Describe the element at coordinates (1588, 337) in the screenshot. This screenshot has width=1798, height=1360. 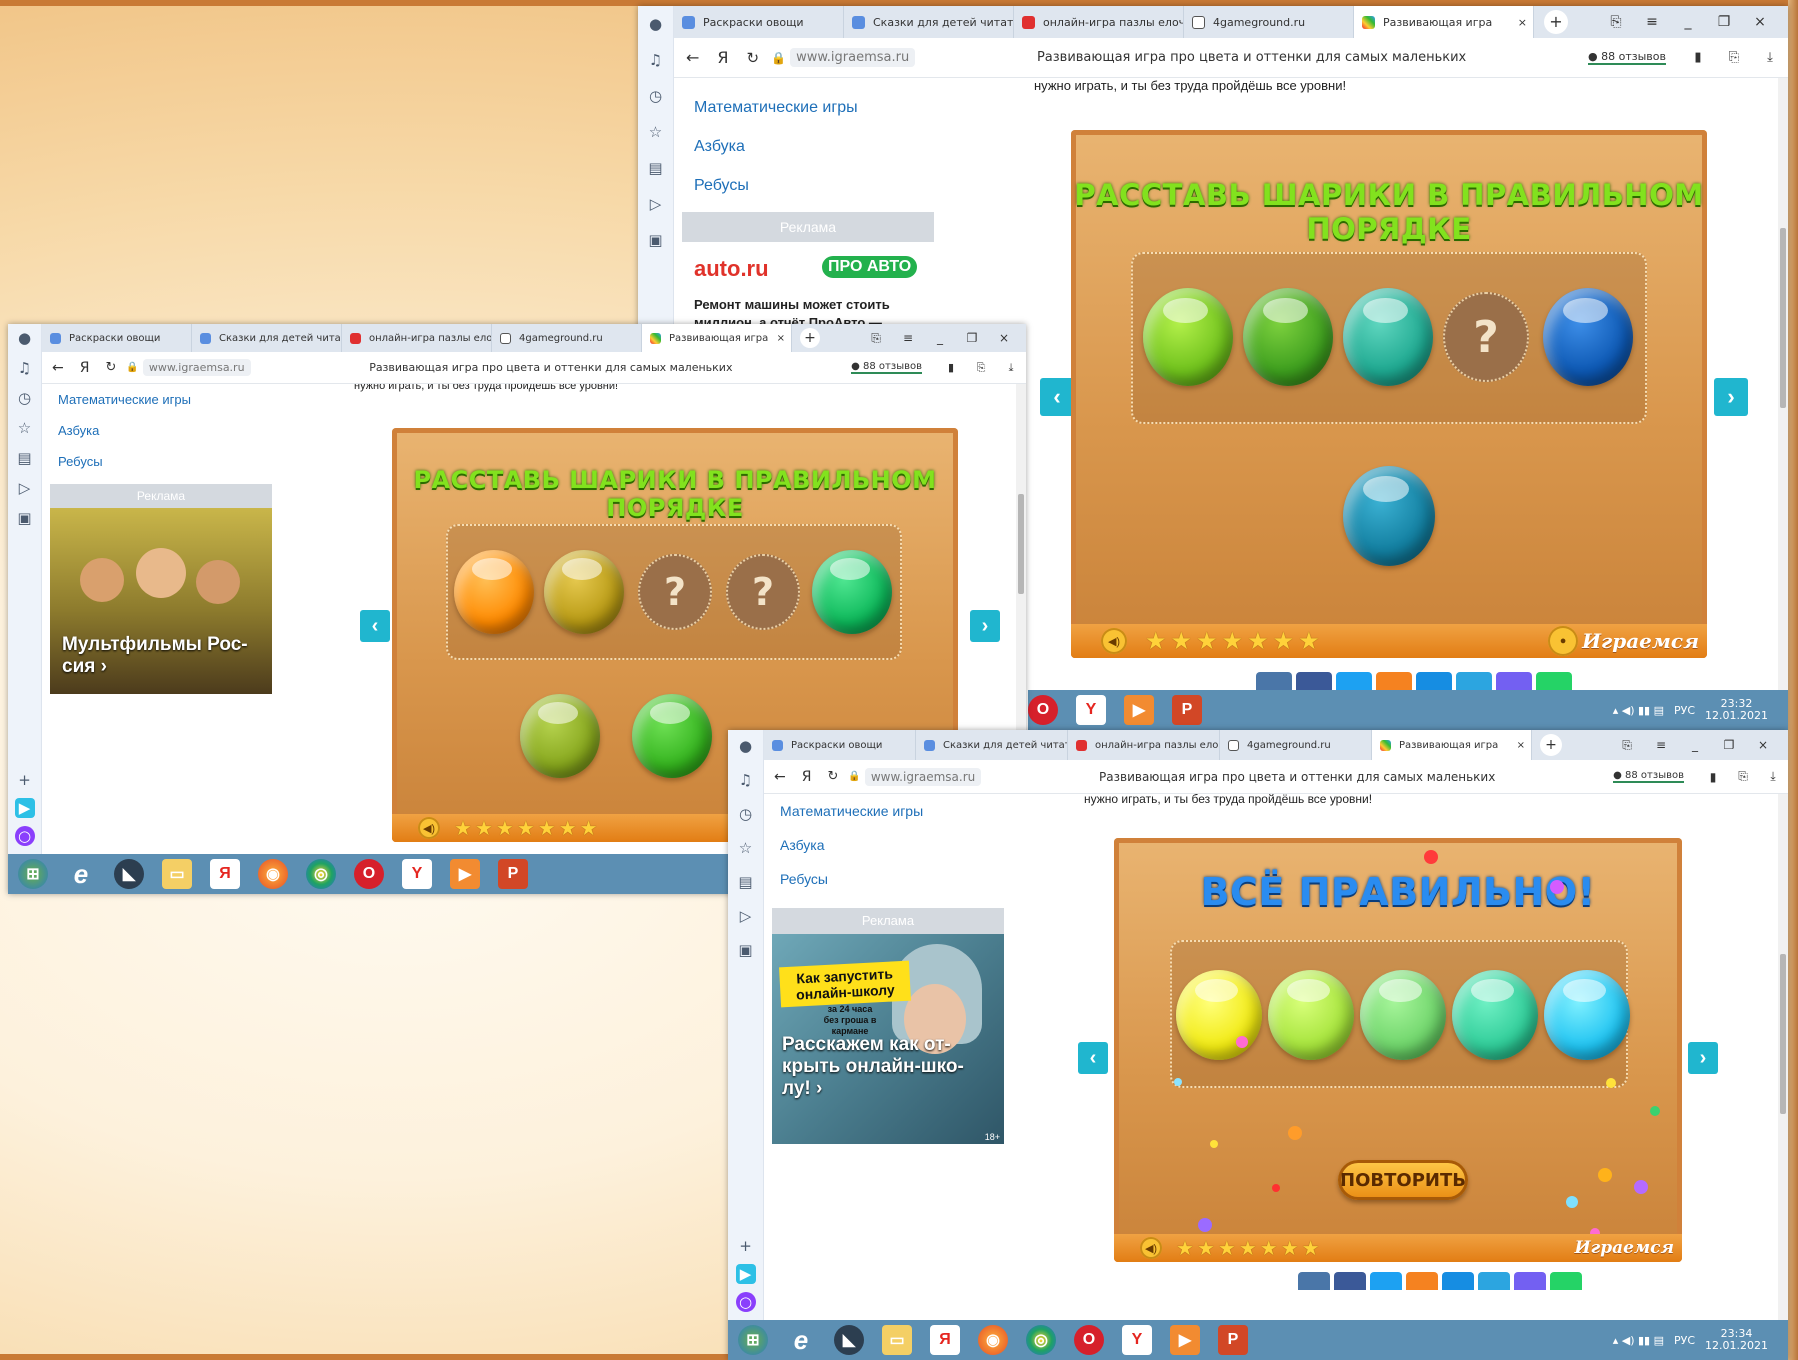
I see `ball-blue` at that location.